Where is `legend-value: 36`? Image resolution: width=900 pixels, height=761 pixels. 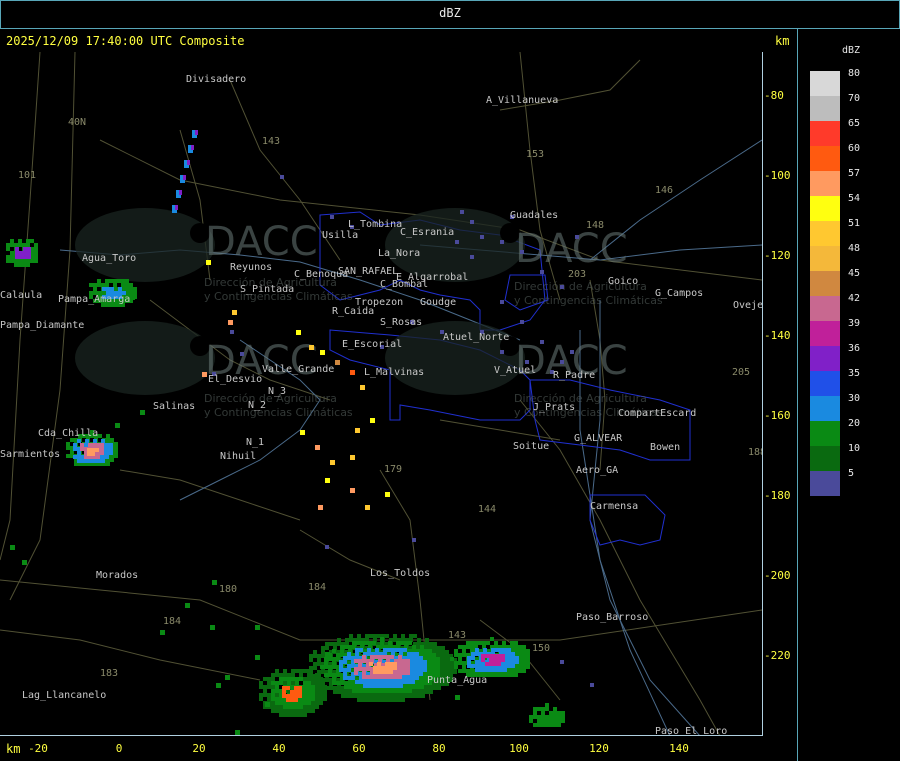 legend-value: 36 is located at coordinates (854, 348).